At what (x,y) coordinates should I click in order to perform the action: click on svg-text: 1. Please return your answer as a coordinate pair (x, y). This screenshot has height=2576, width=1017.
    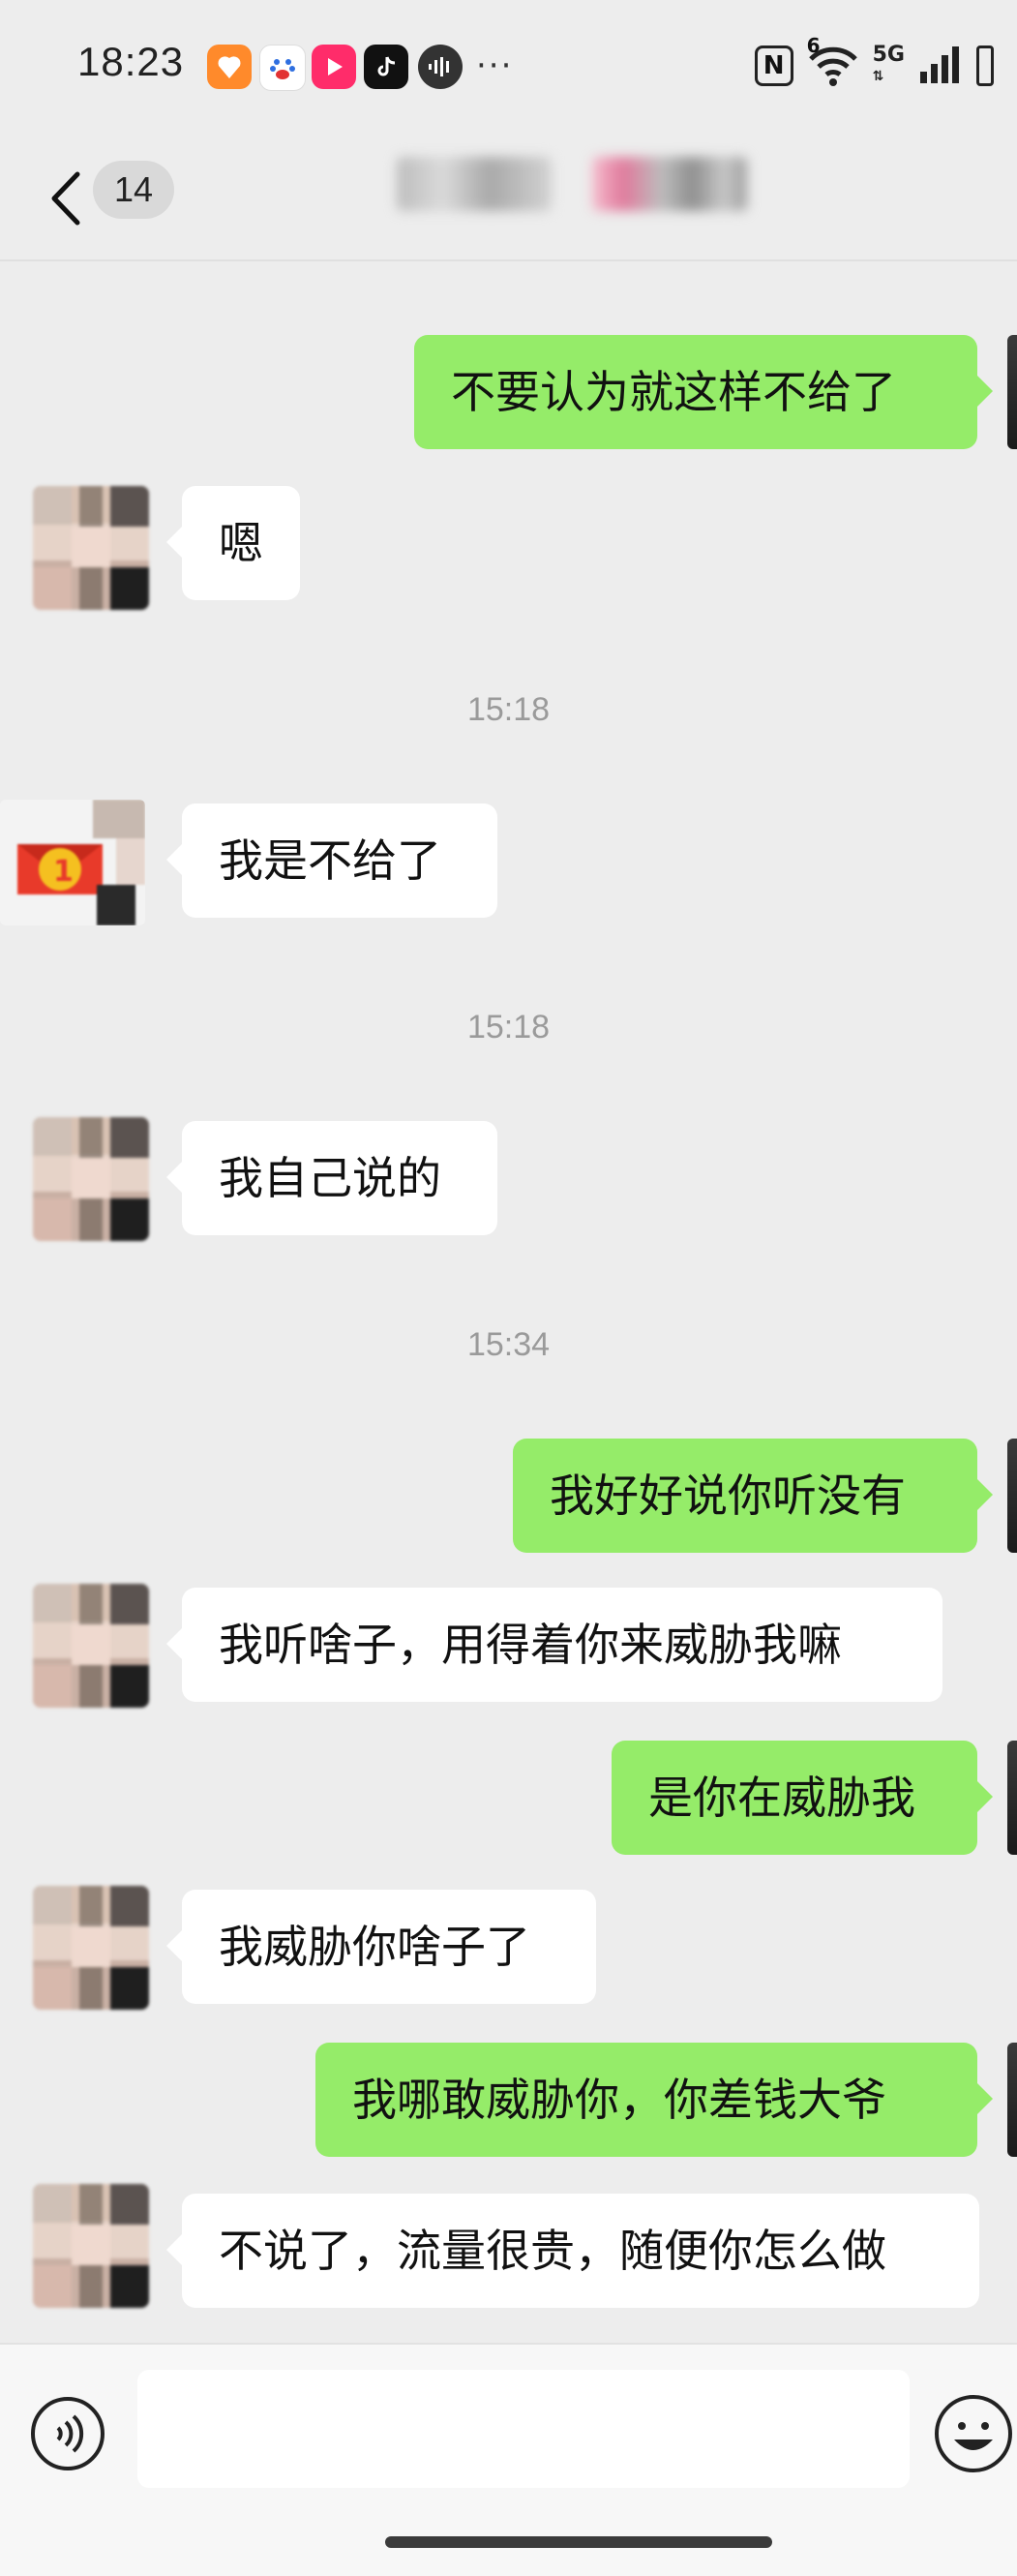
    Looking at the image, I should click on (64, 872).